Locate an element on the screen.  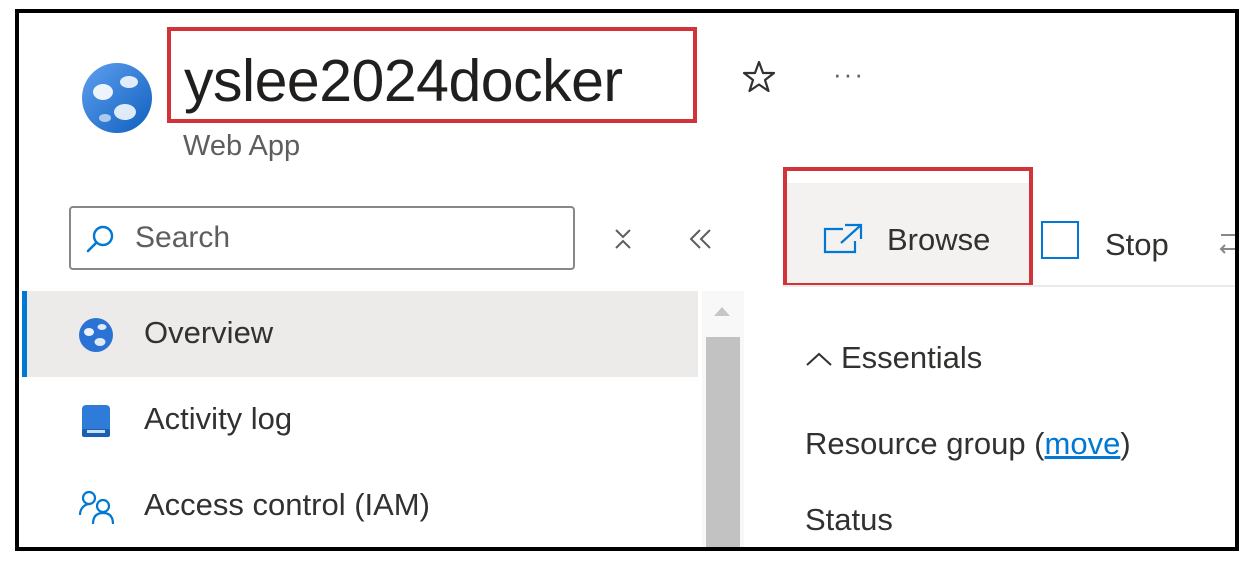
more-options-button: ··· is located at coordinates (849, 74).